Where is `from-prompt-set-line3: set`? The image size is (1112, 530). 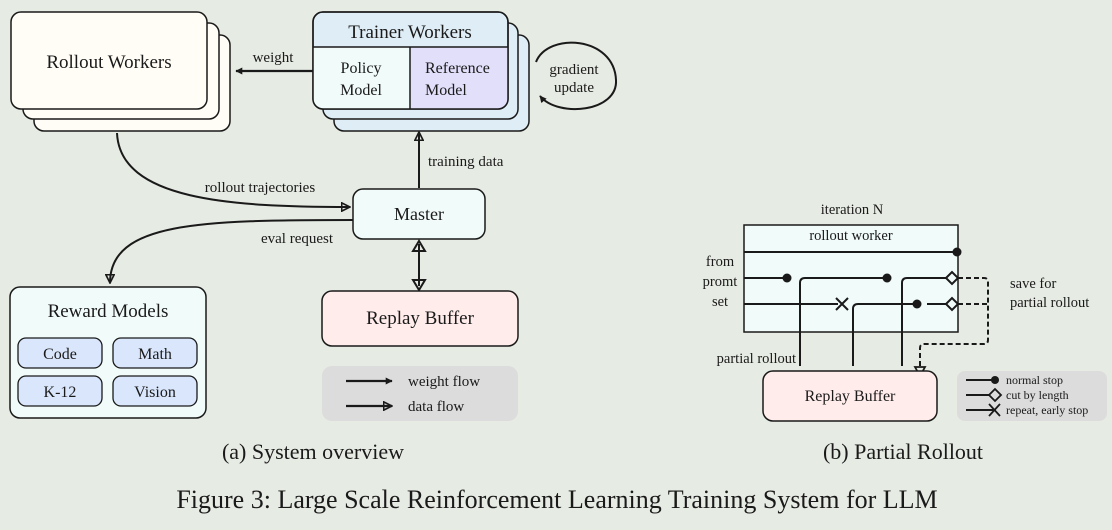 from-prompt-set-line3: set is located at coordinates (720, 302).